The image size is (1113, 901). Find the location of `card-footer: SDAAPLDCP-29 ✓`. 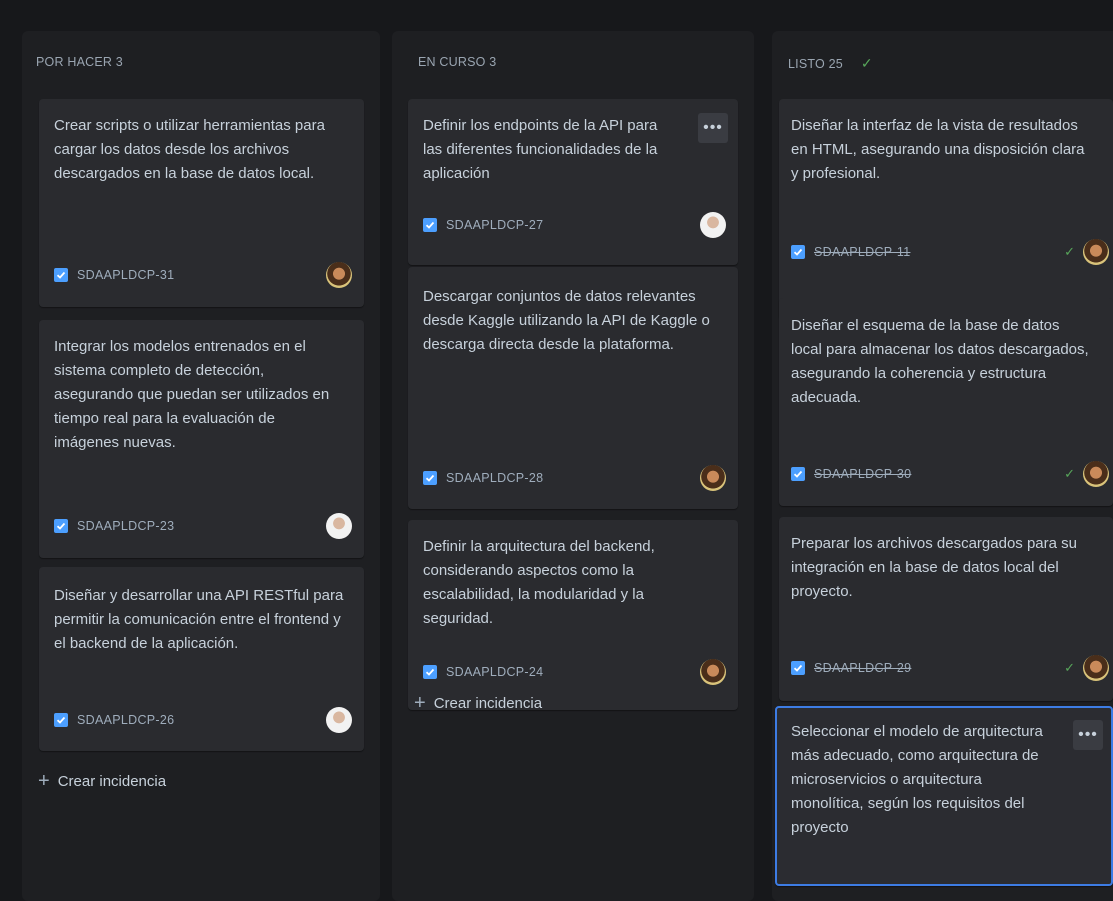

card-footer: SDAAPLDCP-29 ✓ is located at coordinates (950, 668).